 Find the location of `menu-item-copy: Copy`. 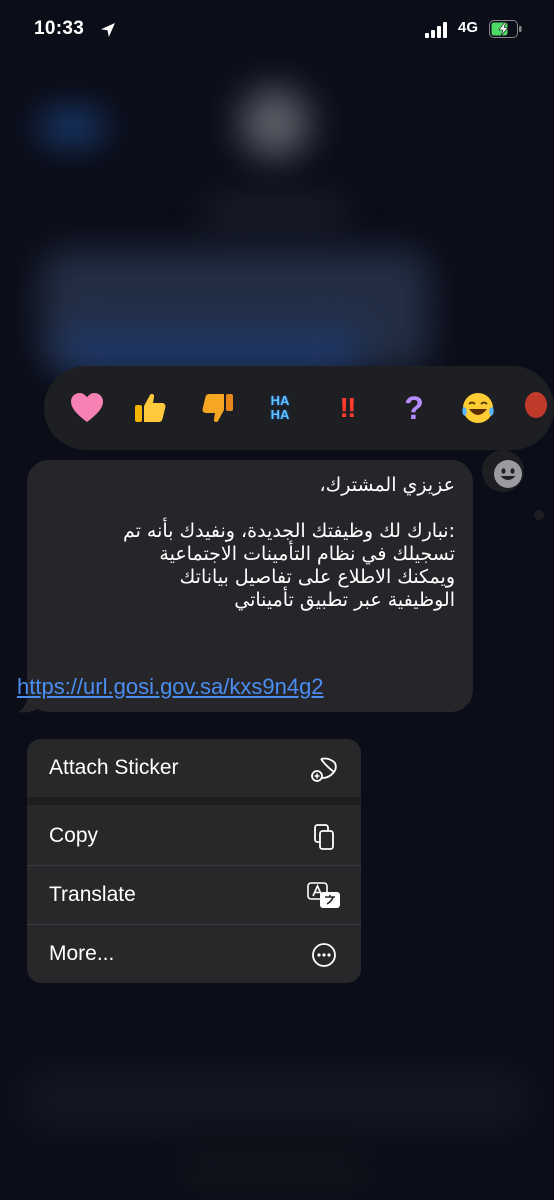

menu-item-copy: Copy is located at coordinates (194, 836).